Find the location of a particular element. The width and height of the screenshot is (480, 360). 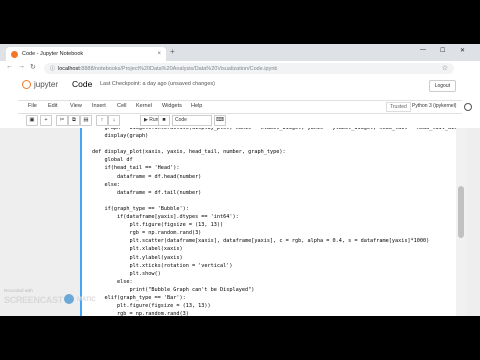

jupyter-logo-icon is located at coordinates (26, 84).